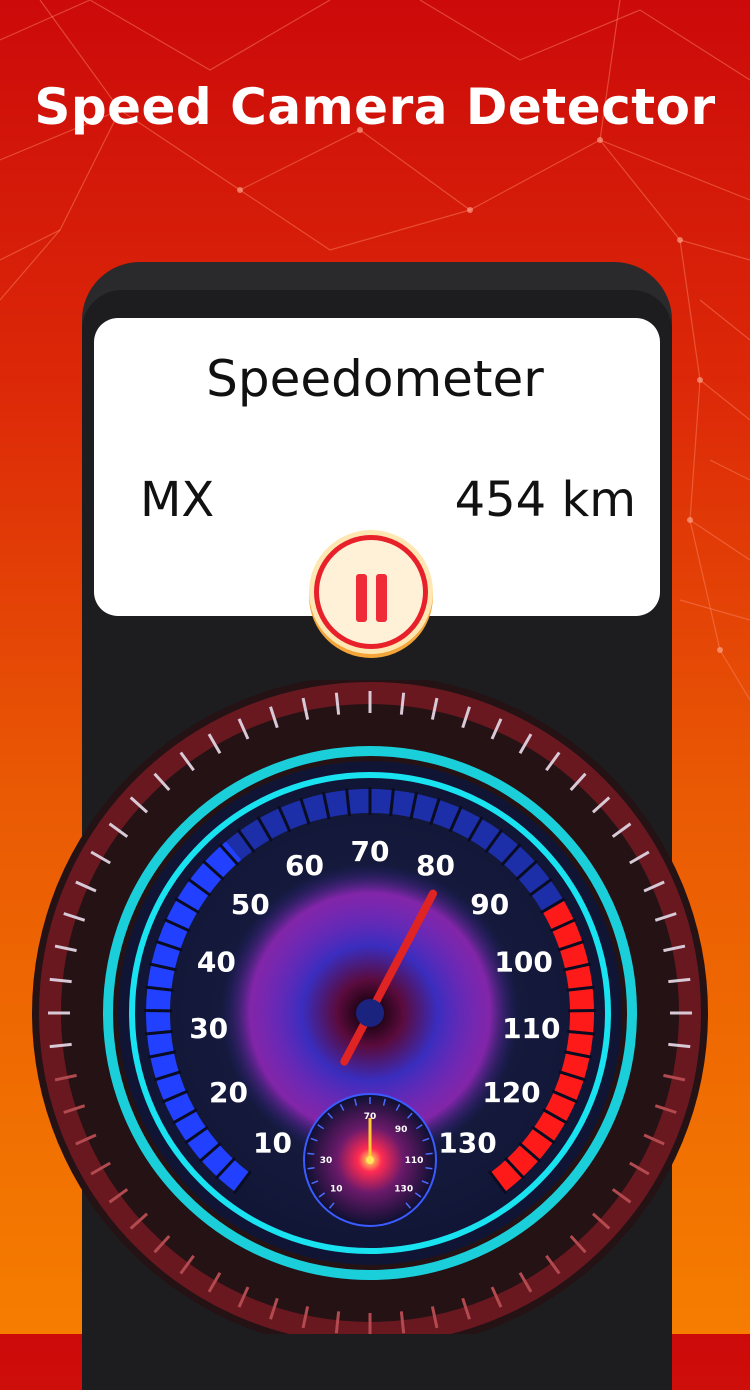  Describe the element at coordinates (370, 1013) in the screenshot. I see `needle-hub` at that location.